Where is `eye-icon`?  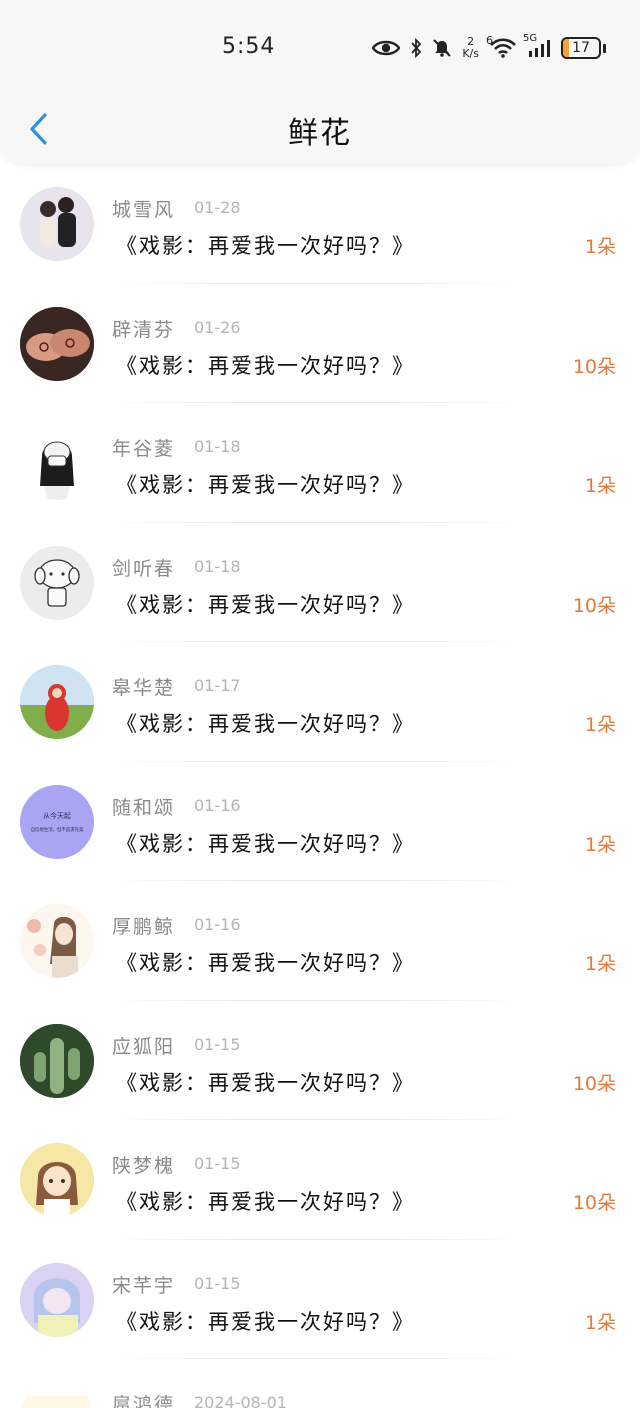
eye-icon is located at coordinates (386, 48).